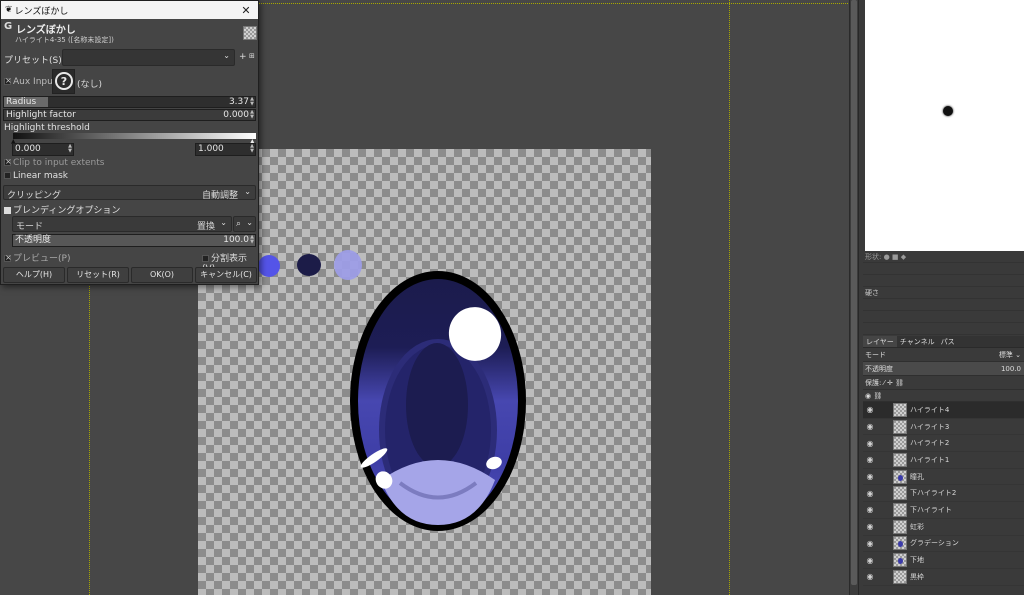 Image resolution: width=1024 pixels, height=595 pixels. Describe the element at coordinates (880, 341) in the screenshot. I see `tab-layers: レイヤー` at that location.